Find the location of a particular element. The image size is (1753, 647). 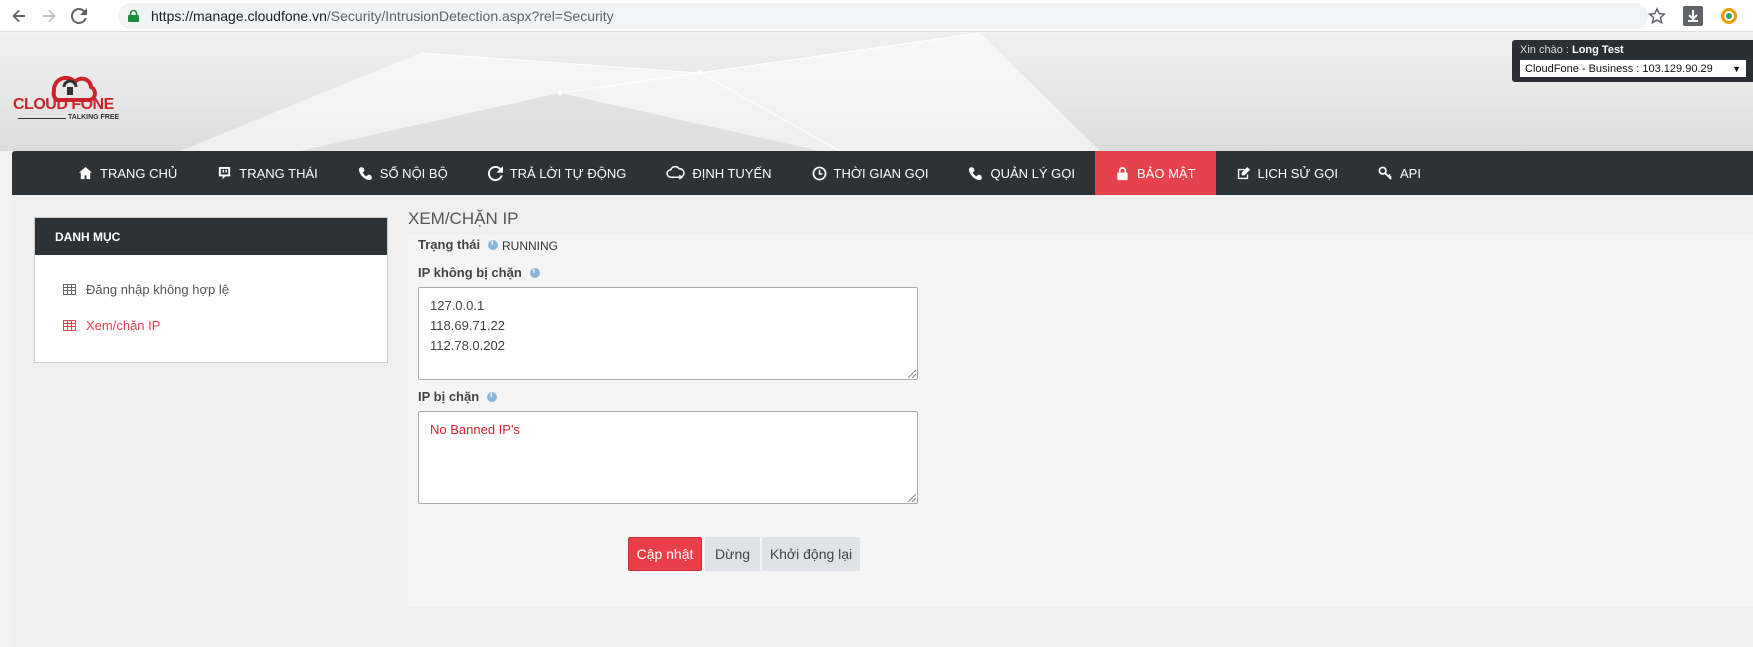

reload-icon is located at coordinates (79, 16).